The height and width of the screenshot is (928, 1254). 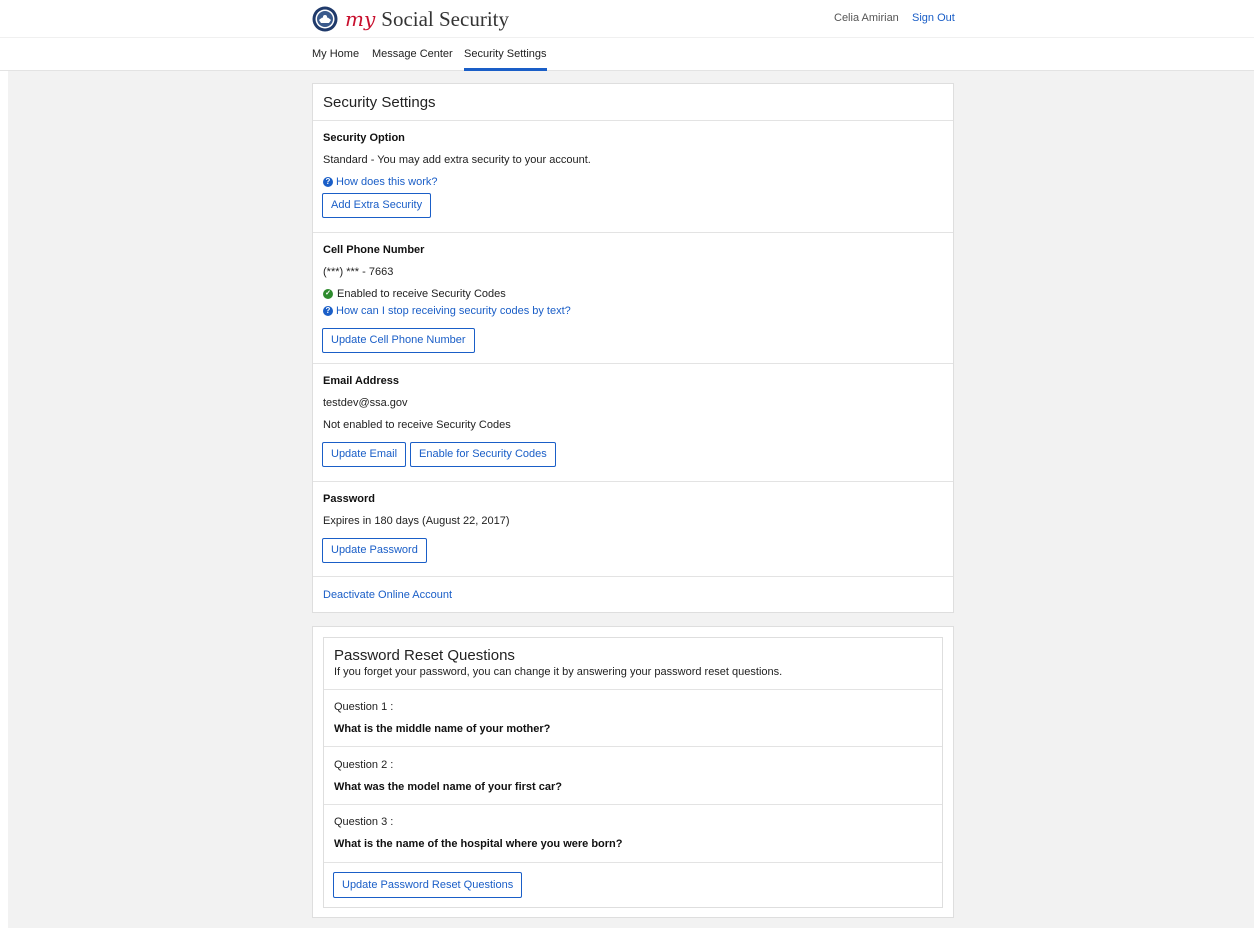 I want to click on main-nav: My Home Message Center Security Settings, so click(x=627, y=54).